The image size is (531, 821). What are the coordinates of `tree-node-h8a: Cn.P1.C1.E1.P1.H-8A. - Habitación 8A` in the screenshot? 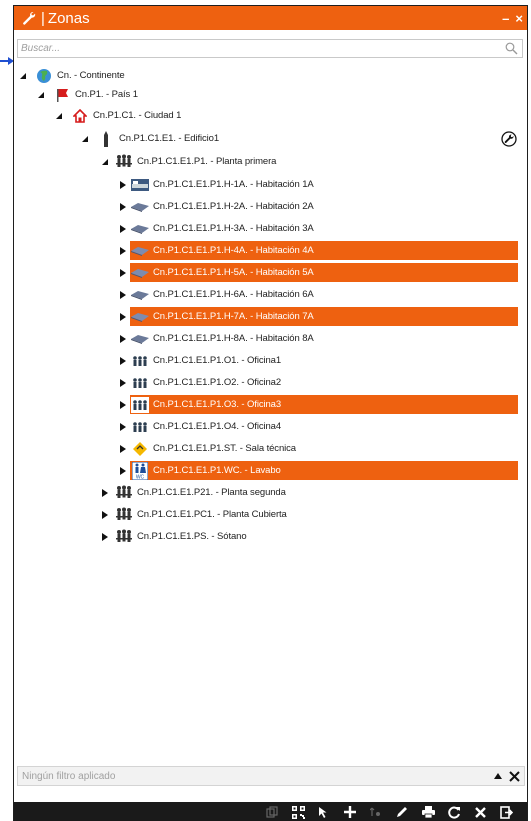 It's located at (240, 338).